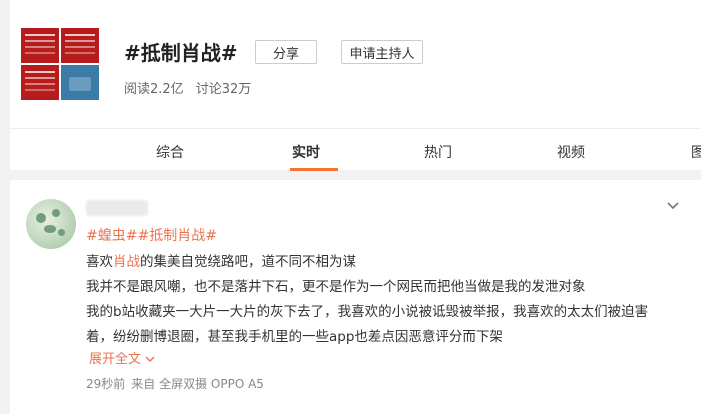 Image resolution: width=701 pixels, height=414 pixels. I want to click on post-tags: #蝗虫##抵制肖战#, so click(151, 235).